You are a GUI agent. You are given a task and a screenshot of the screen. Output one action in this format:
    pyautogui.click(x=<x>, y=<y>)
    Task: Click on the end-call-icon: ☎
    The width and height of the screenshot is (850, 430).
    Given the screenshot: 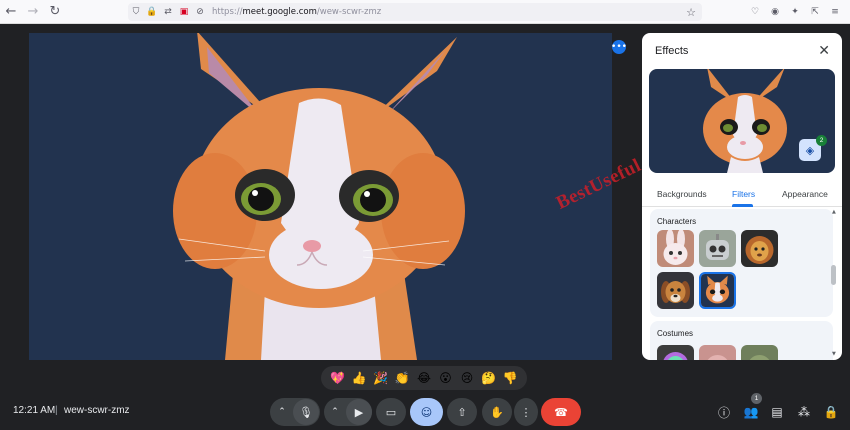 What is the action you would take?
    pyautogui.click(x=561, y=412)
    